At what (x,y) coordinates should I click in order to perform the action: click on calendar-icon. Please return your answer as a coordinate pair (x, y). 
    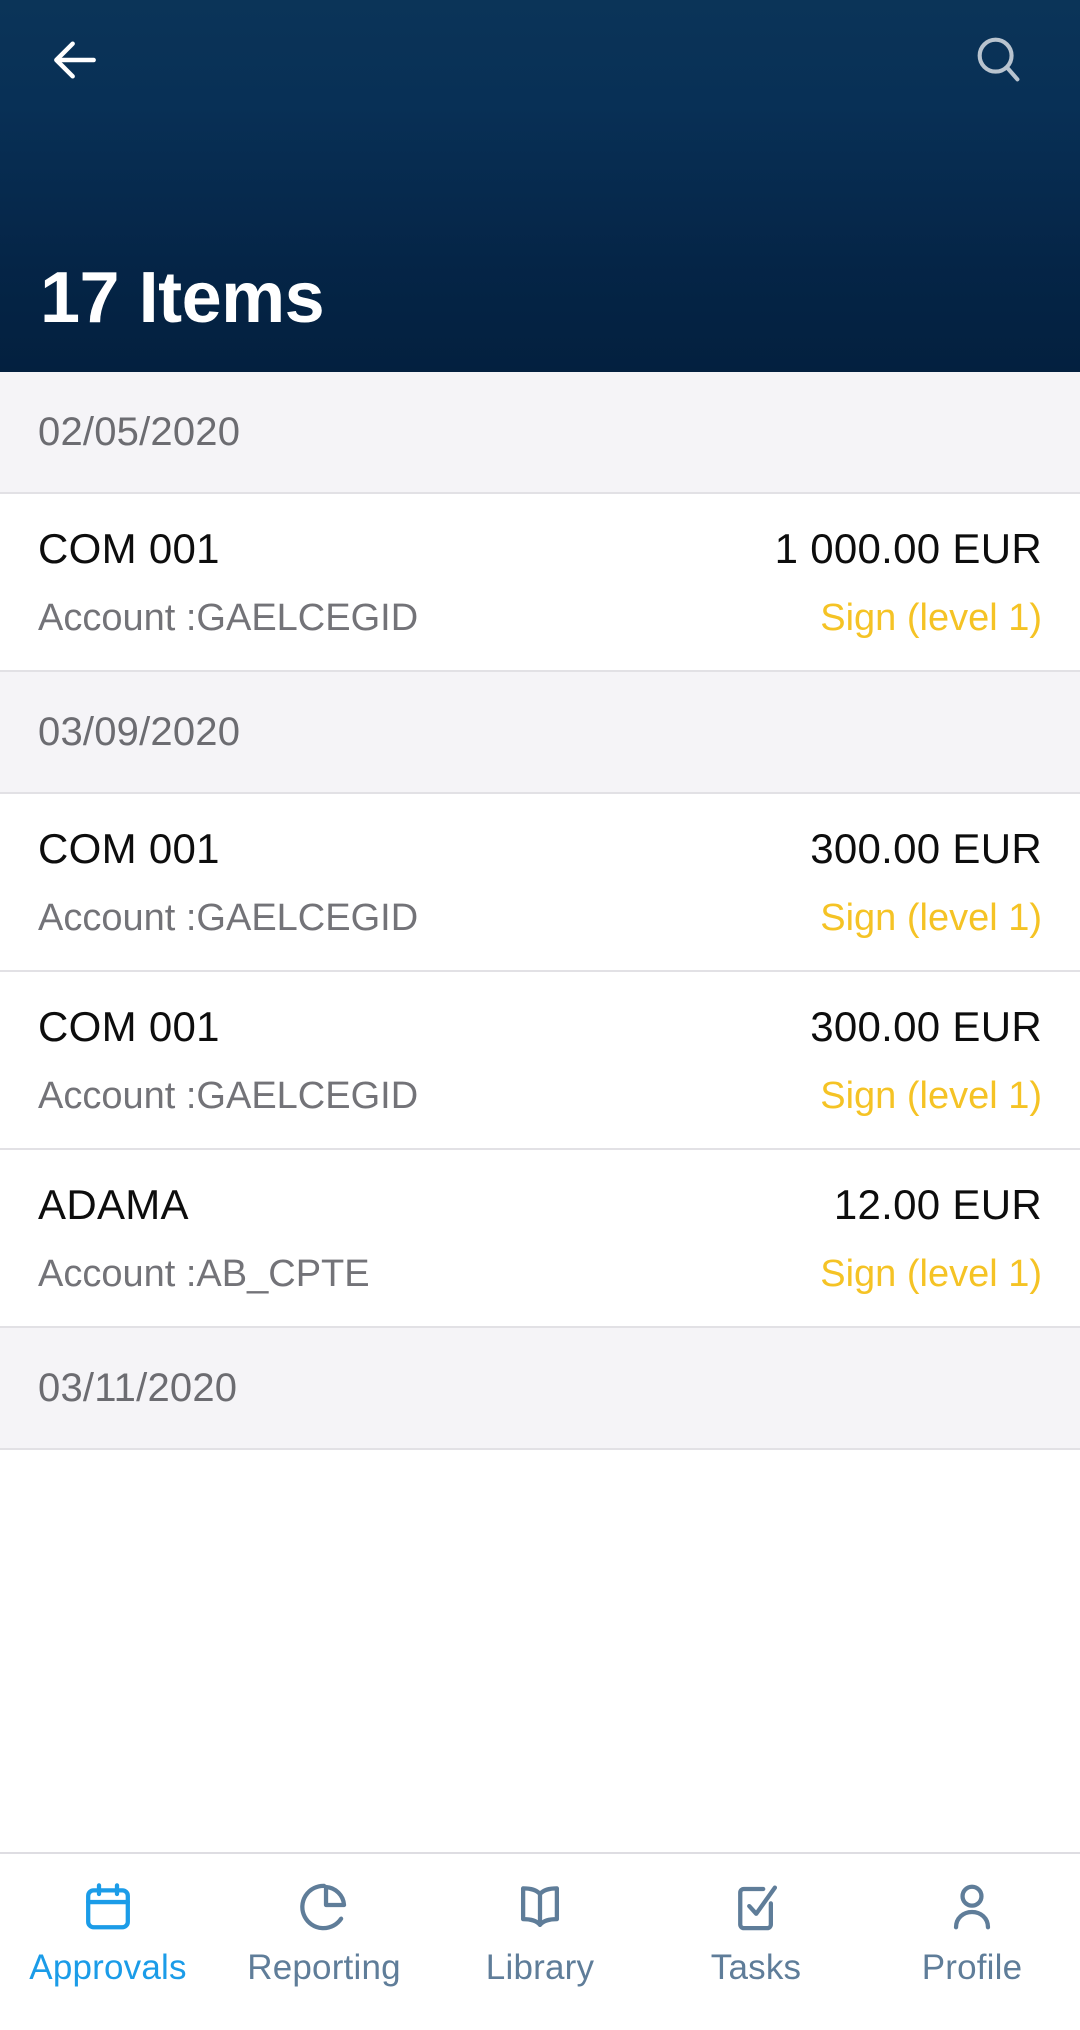
    Looking at the image, I should click on (108, 1907).